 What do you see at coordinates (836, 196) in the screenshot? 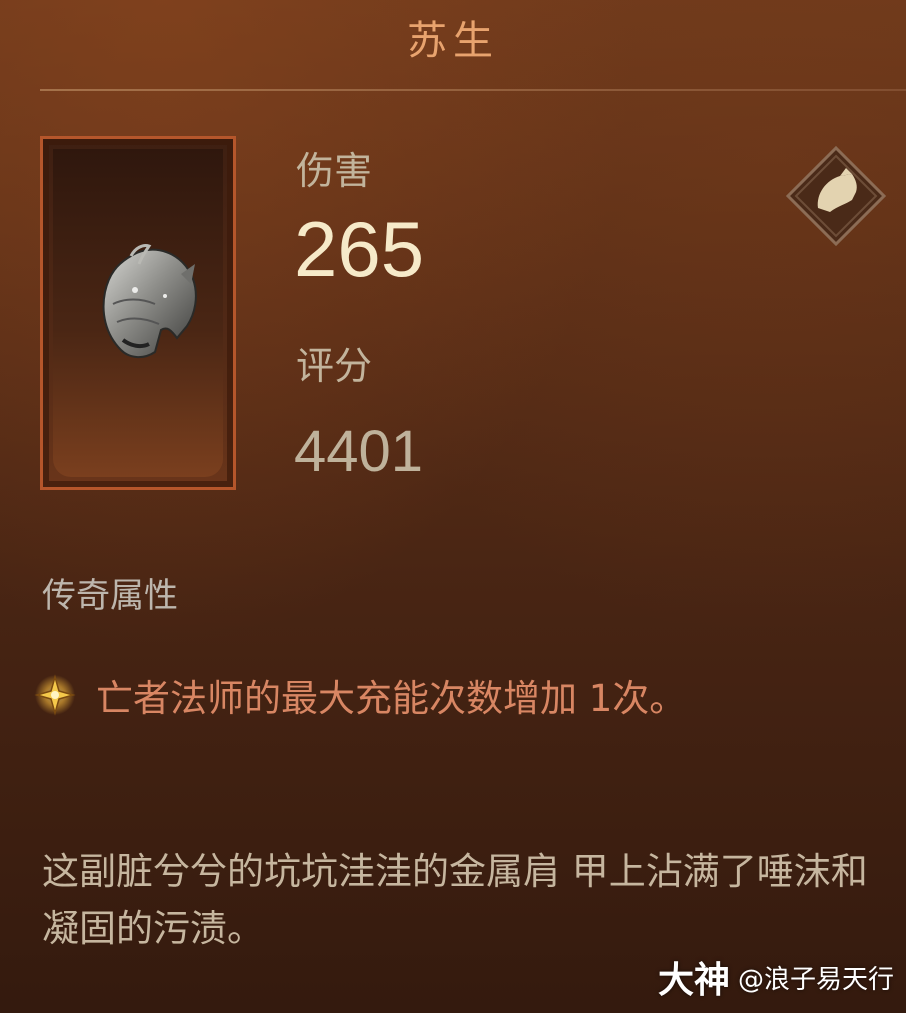
I see `shoulder-slot-icon` at bounding box center [836, 196].